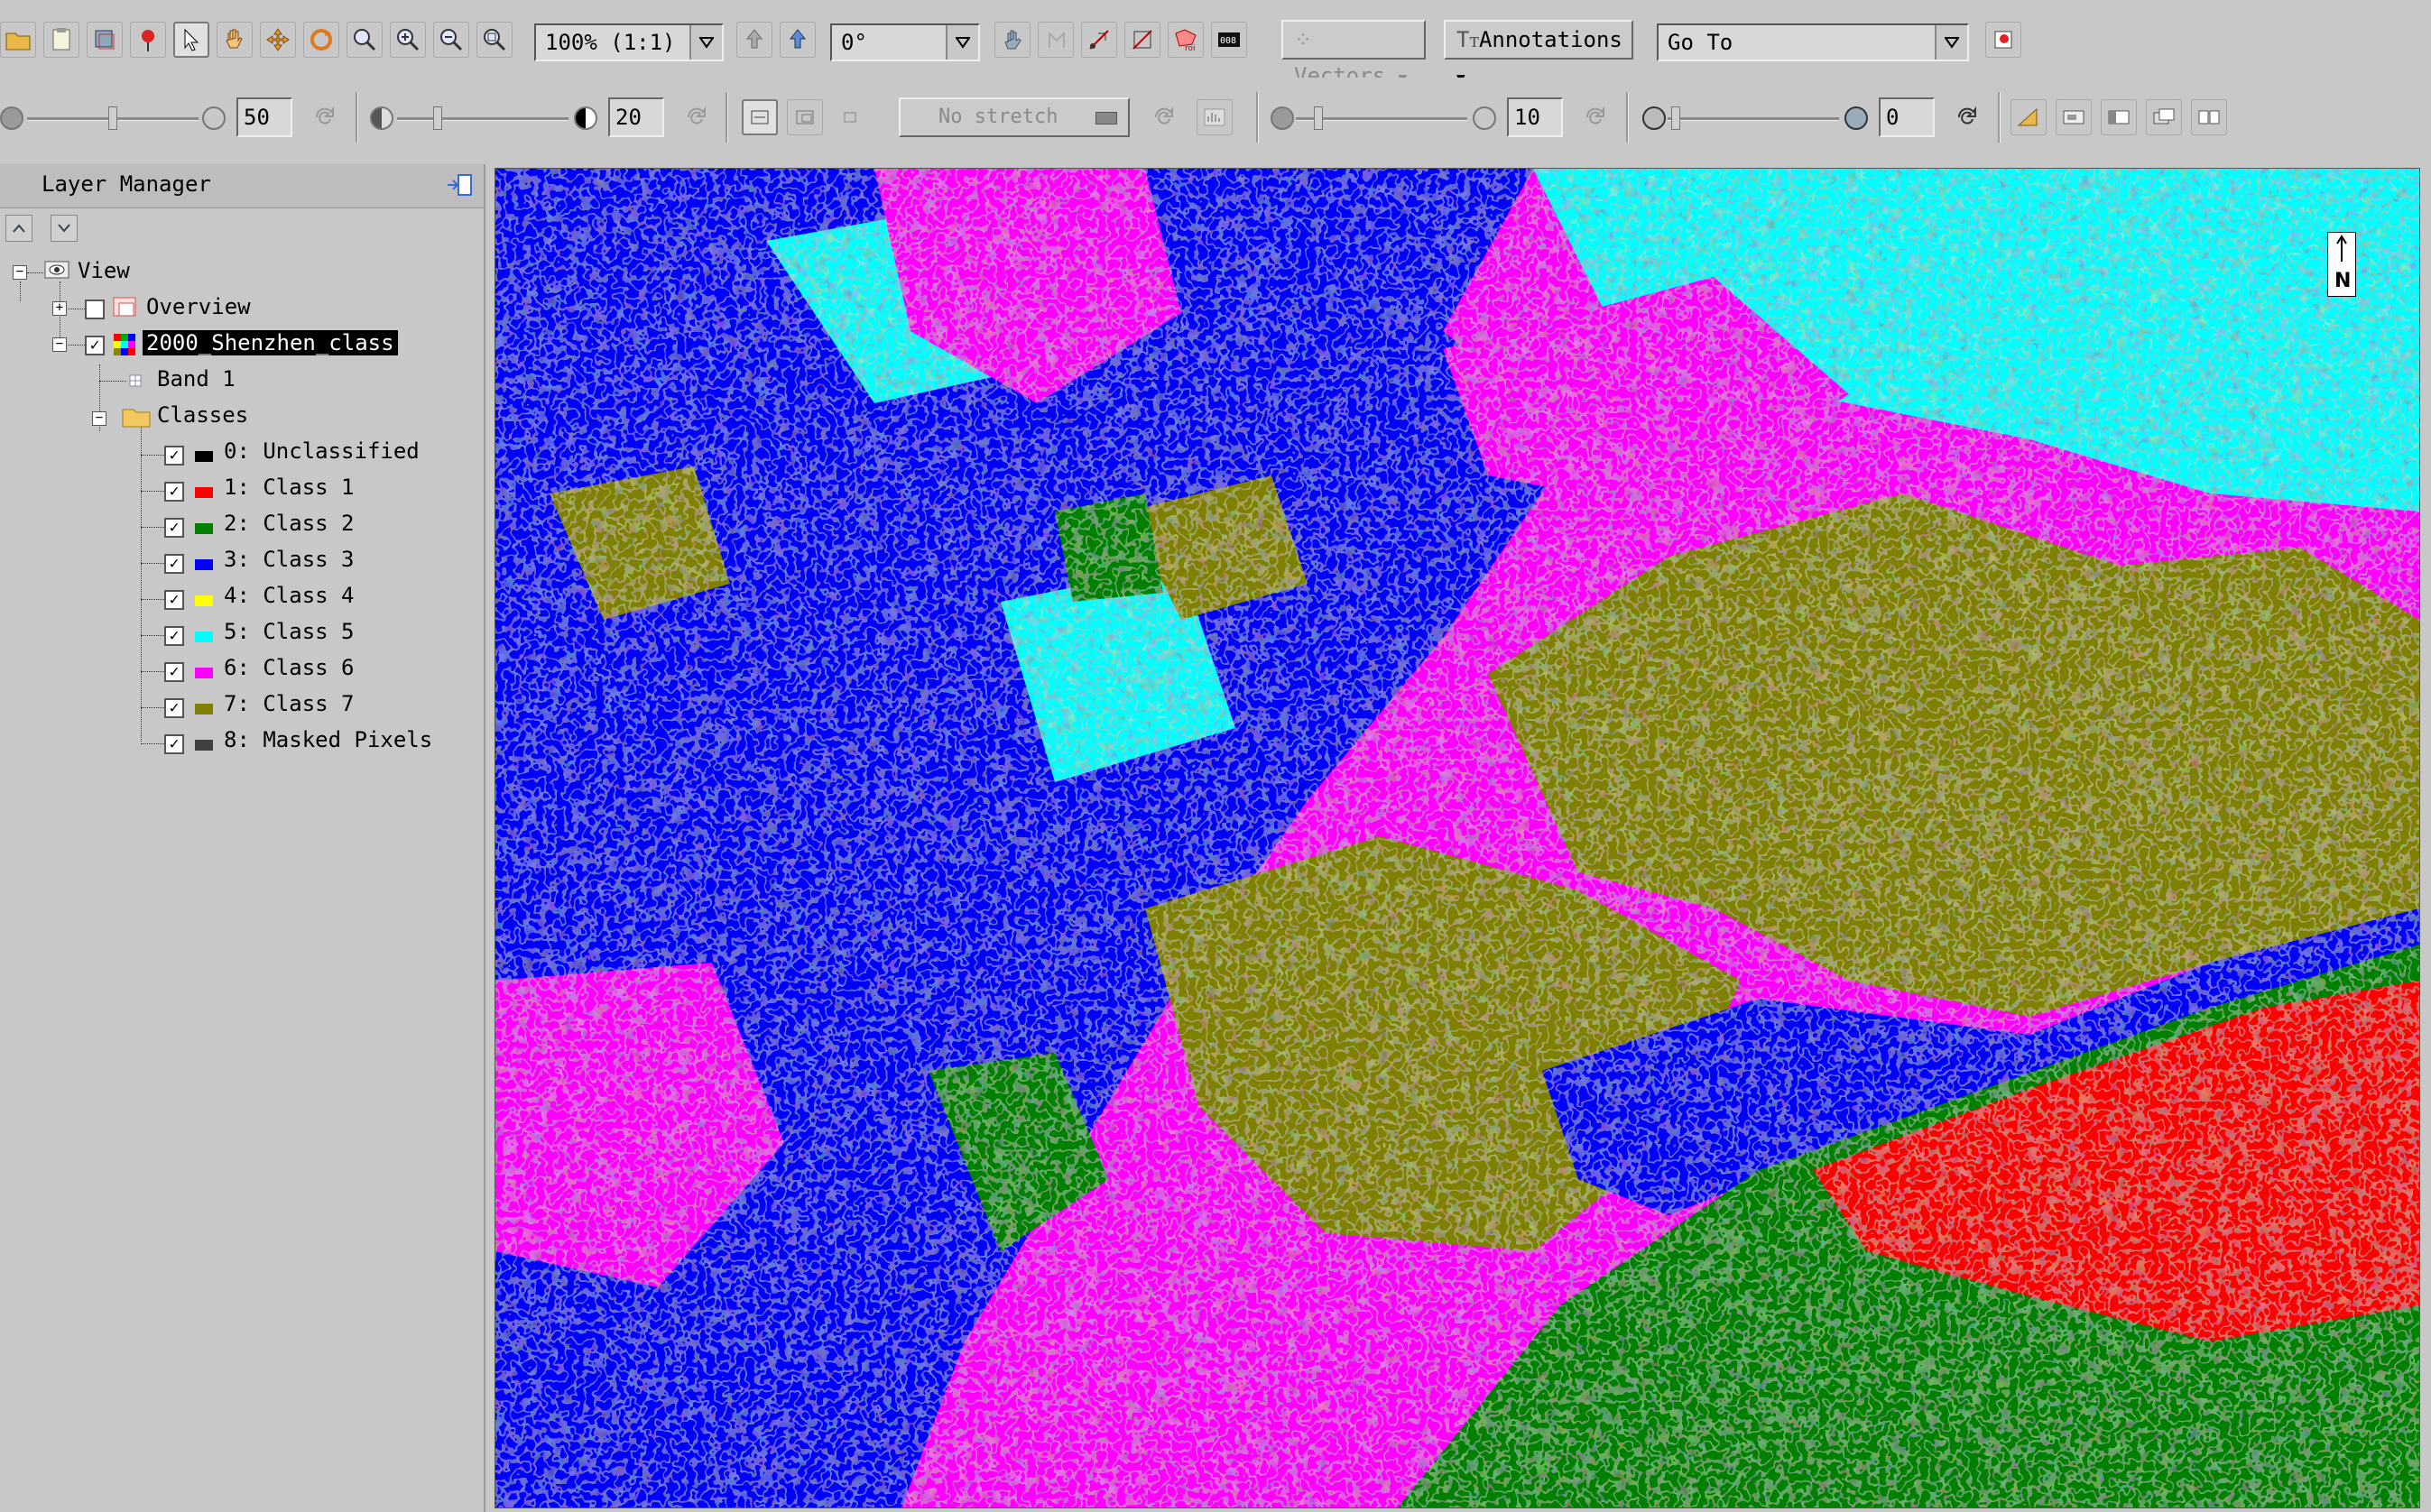 This screenshot has width=2431, height=1512. I want to click on class-checkbox-5: ✓, so click(174, 636).